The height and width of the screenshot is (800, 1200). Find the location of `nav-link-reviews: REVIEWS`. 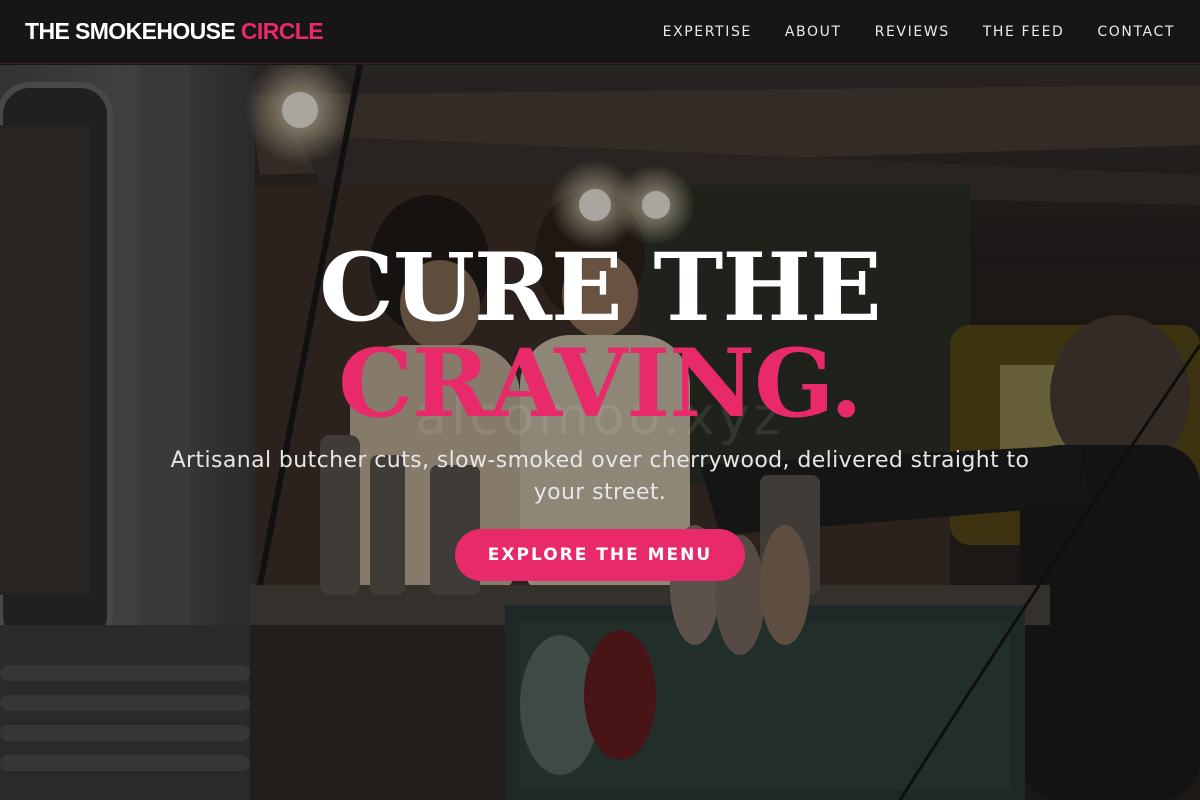

nav-link-reviews: REVIEWS is located at coordinates (912, 32).